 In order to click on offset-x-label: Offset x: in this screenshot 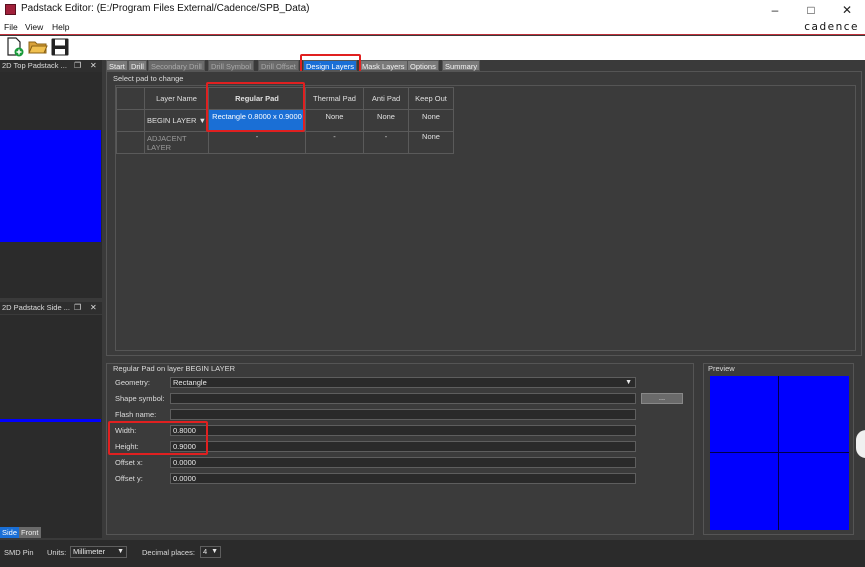, I will do `click(129, 462)`.